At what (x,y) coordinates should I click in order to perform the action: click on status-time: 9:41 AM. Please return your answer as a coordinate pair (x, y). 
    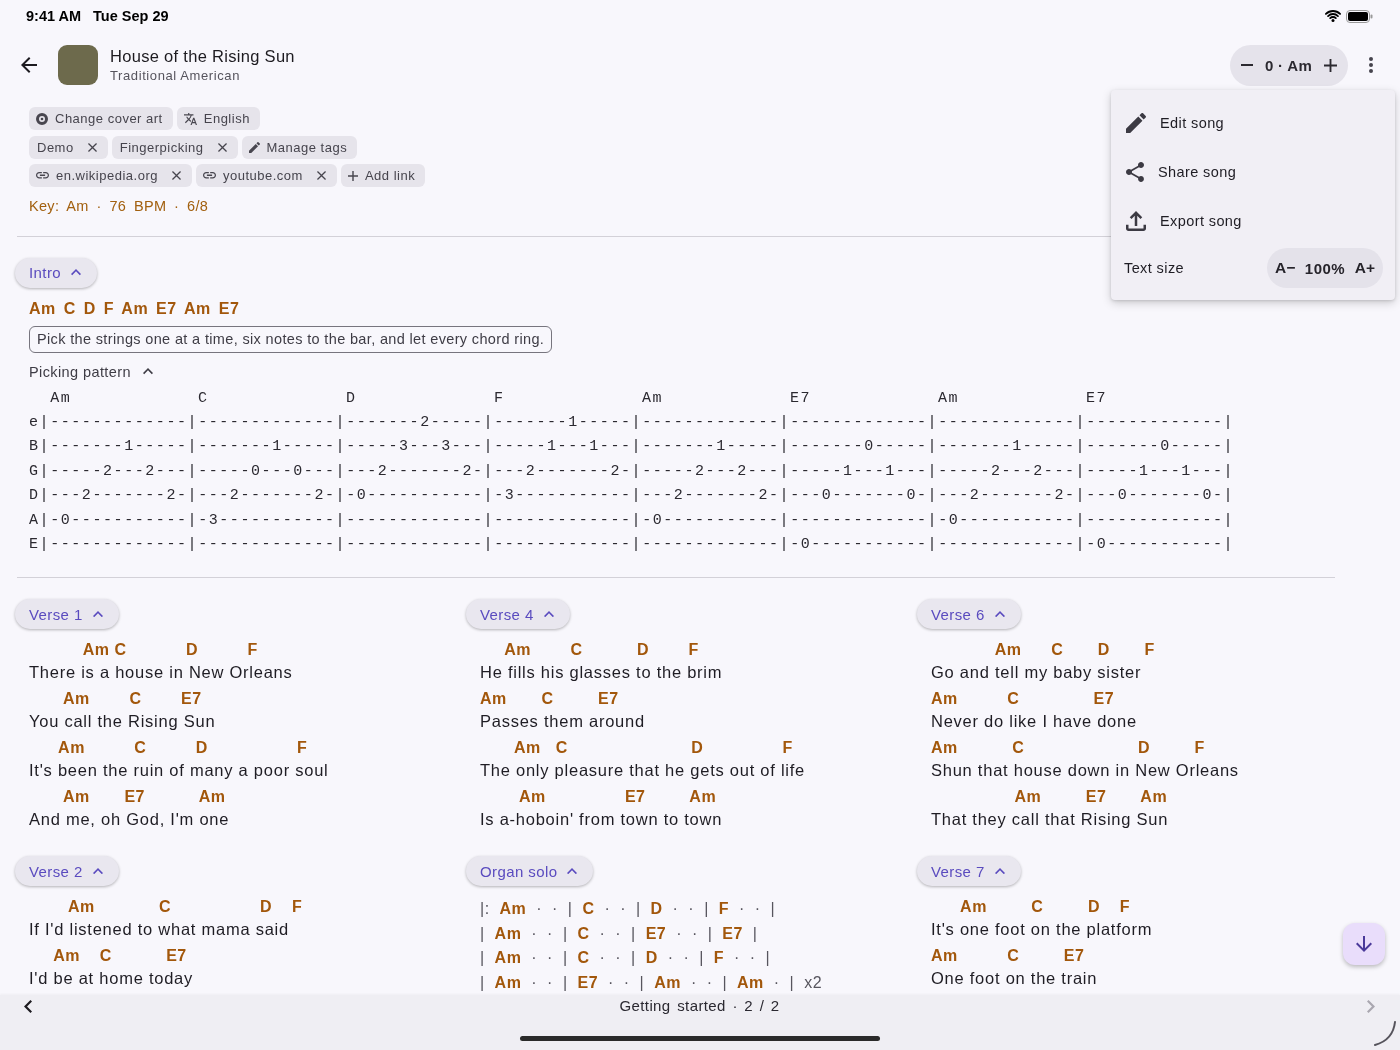
    Looking at the image, I should click on (54, 16).